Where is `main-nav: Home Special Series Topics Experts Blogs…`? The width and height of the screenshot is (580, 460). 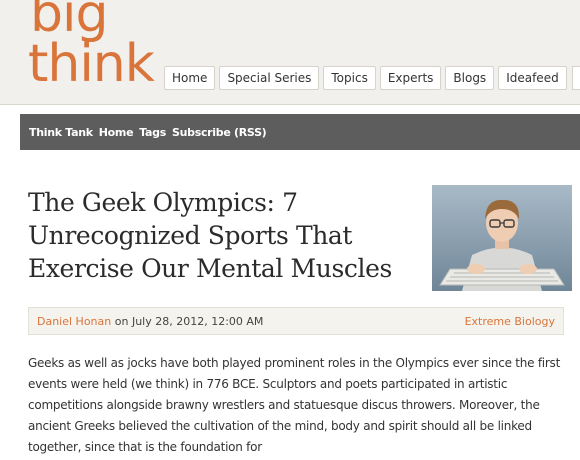
main-nav: Home Special Series Topics Experts Blogs… is located at coordinates (365, 79).